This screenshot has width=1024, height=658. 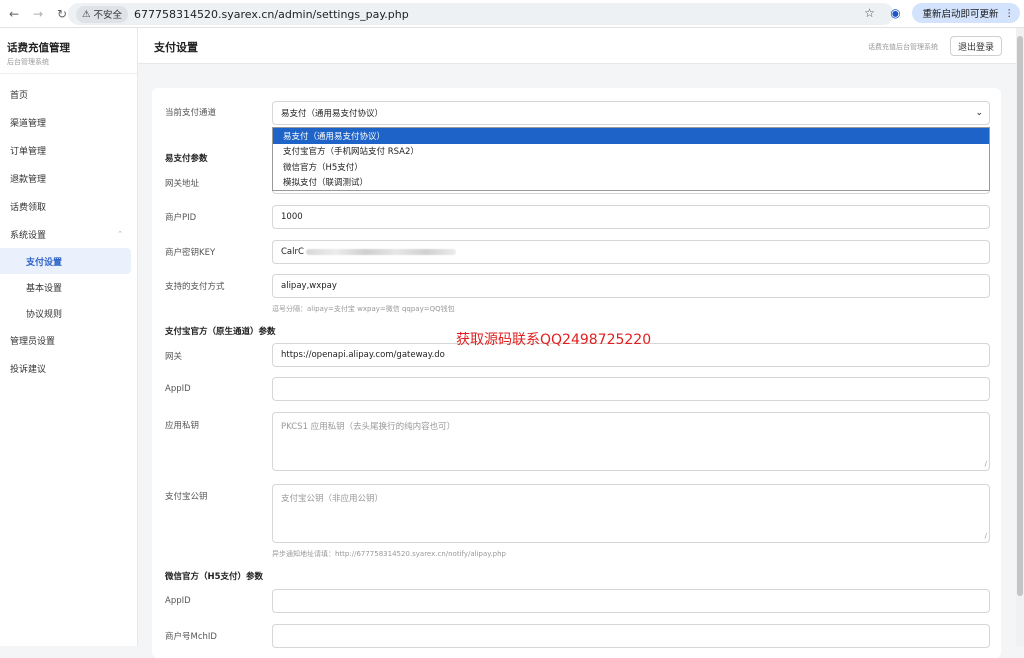 I want to click on security-indicator: ⚠ 不安全, so click(x=102, y=14).